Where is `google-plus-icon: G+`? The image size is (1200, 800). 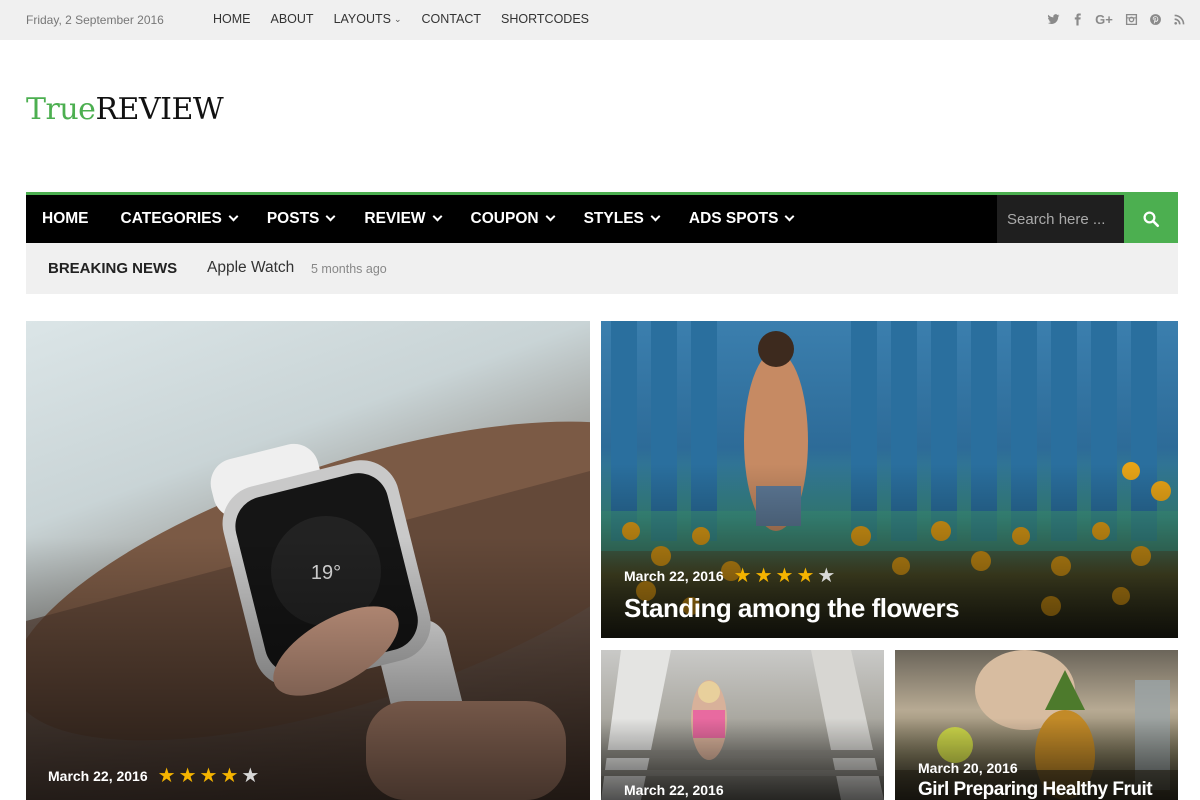
google-plus-icon: G+ is located at coordinates (1104, 19).